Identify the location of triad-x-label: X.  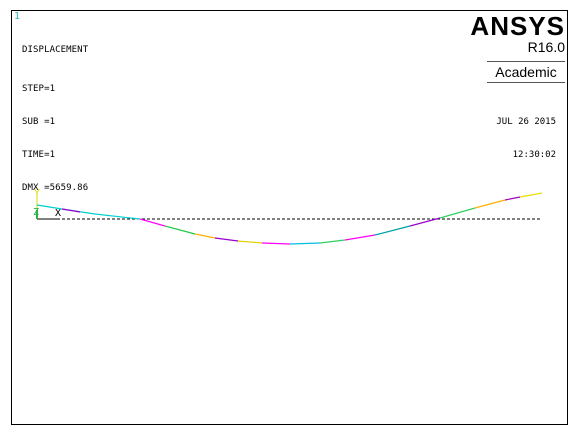
(58, 213).